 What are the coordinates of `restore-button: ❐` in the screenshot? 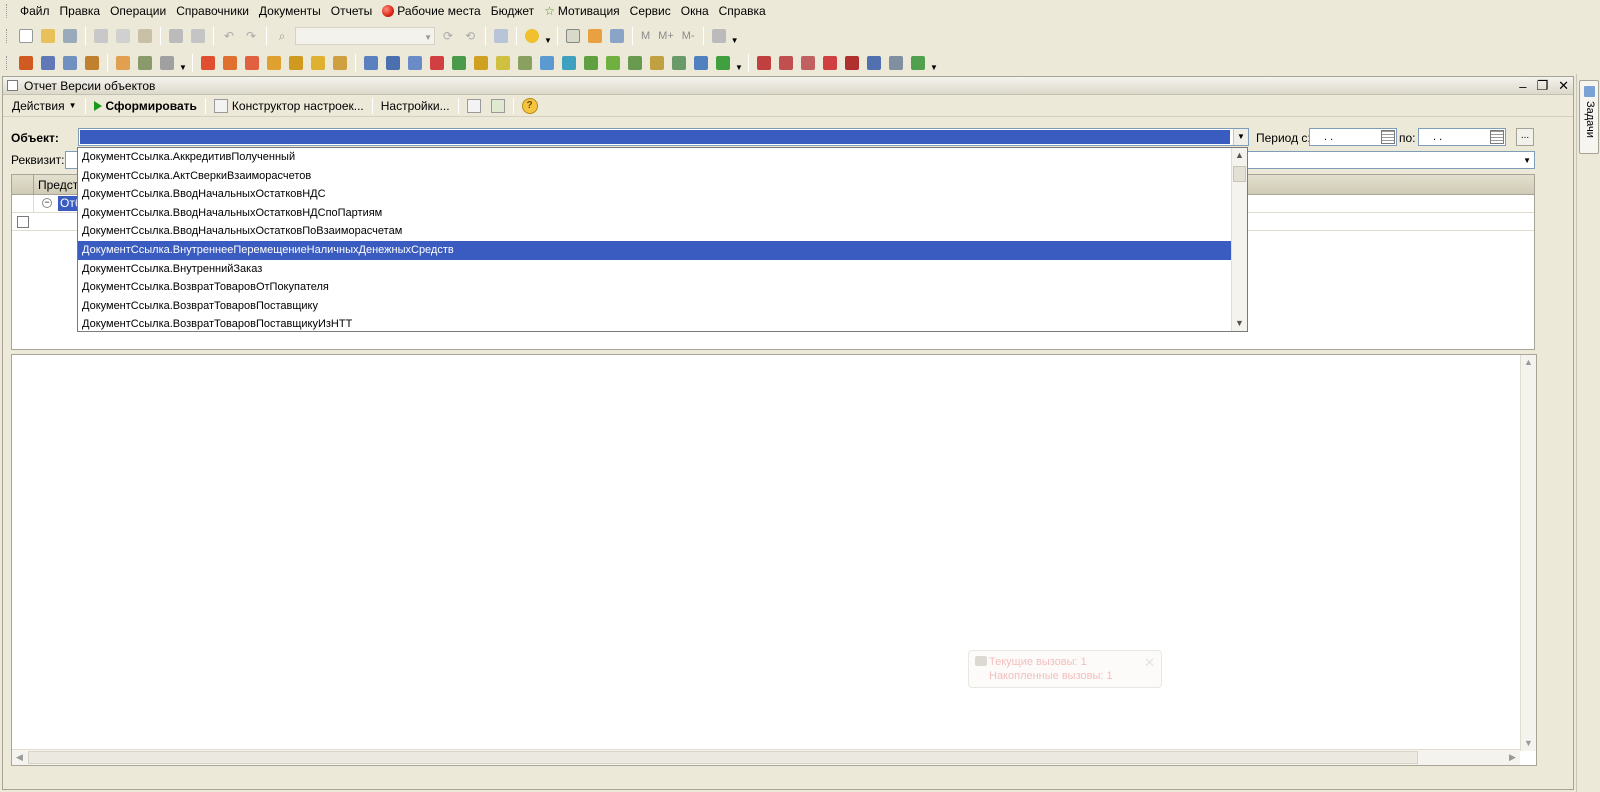 It's located at (1542, 86).